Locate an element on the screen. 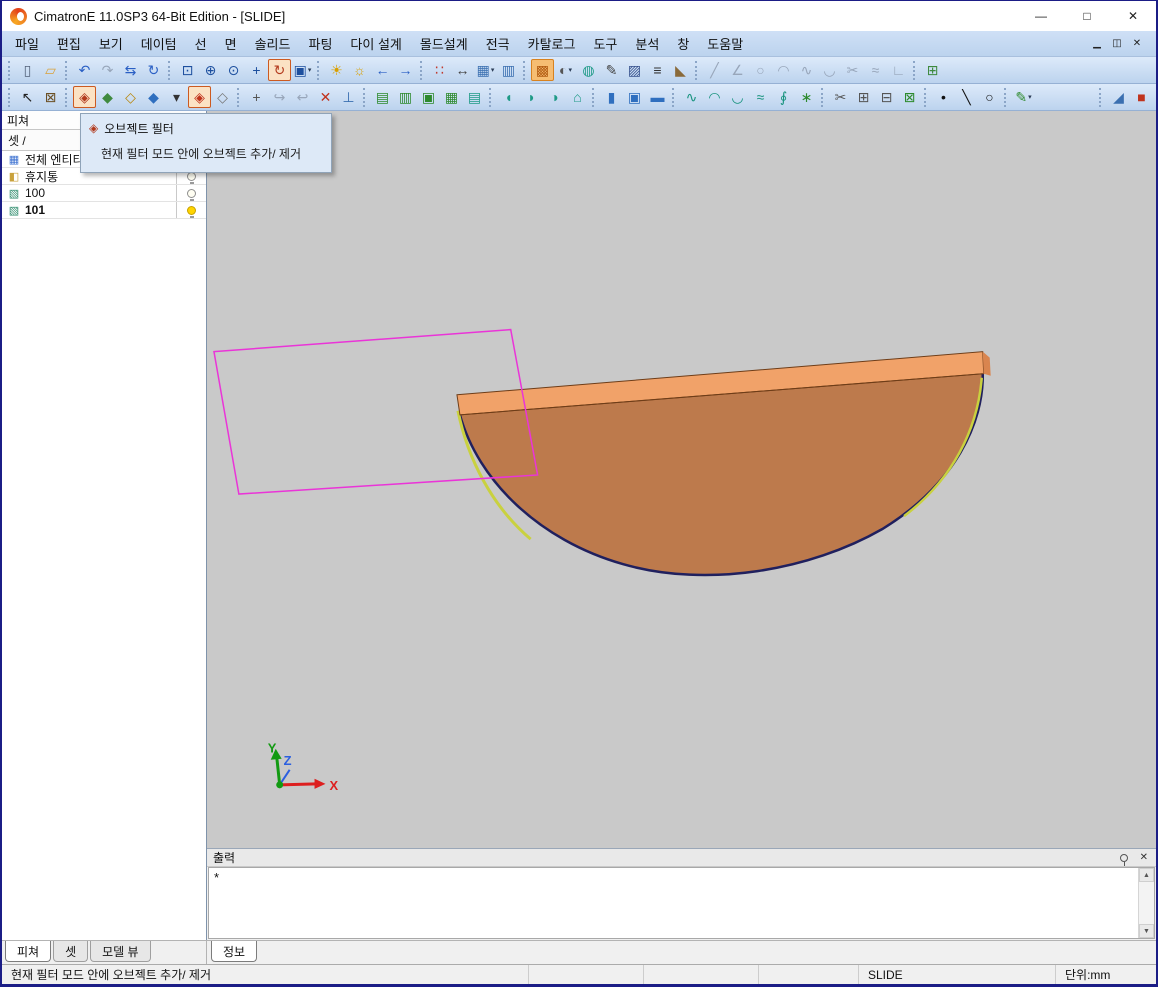 This screenshot has width=1158, height=987. exit-app-icon: ■ is located at coordinates (1141, 97).